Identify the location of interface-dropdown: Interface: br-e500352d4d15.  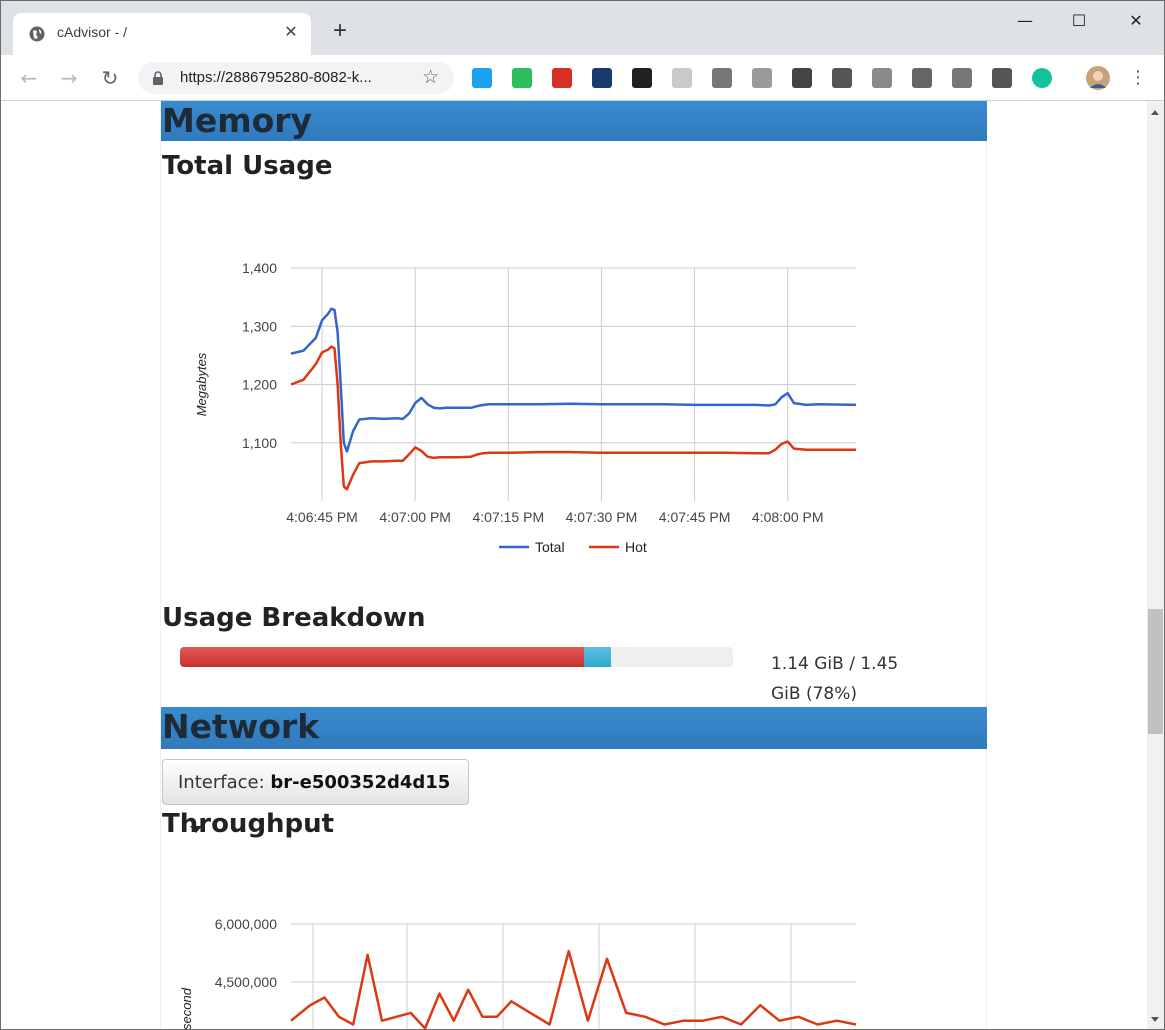
(315, 796).